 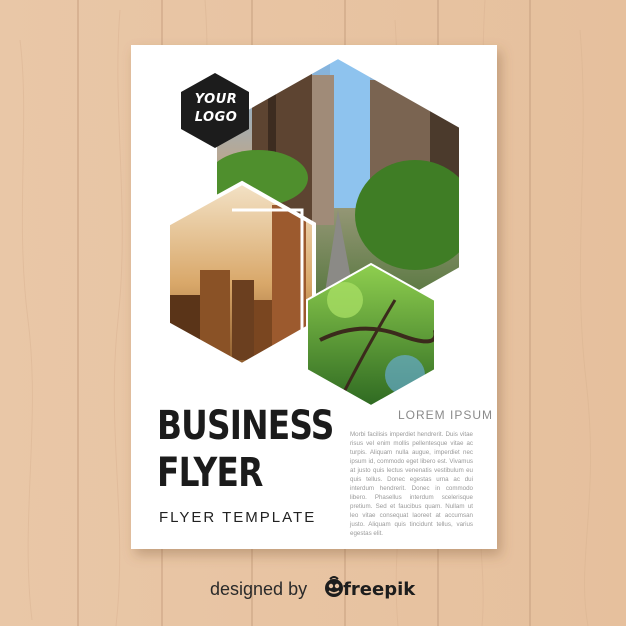 What do you see at coordinates (238, 517) in the screenshot?
I see `flyer-subtitle: FLYER TEMPLATE` at bounding box center [238, 517].